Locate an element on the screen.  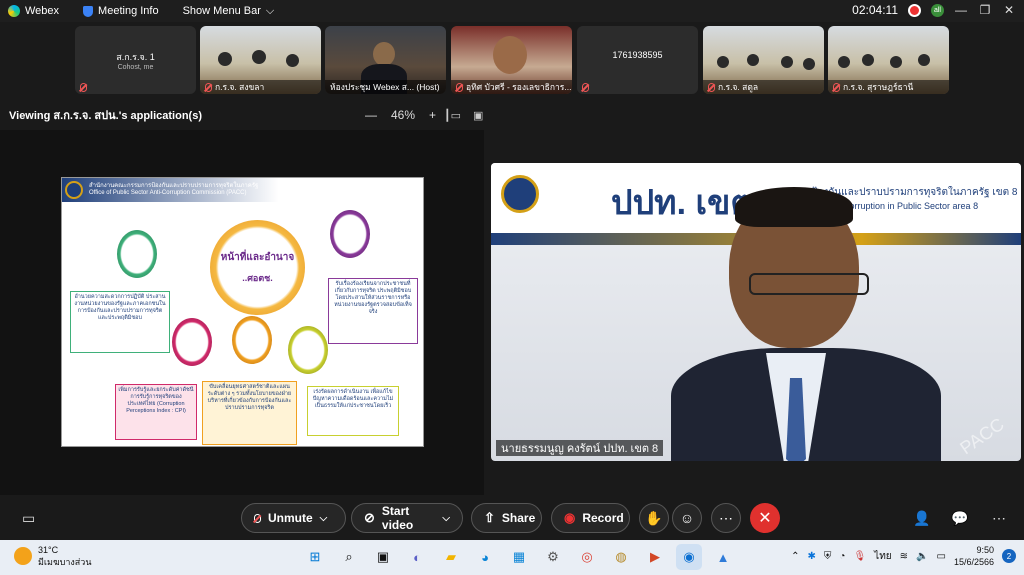
webex-taskbar-icon: ◉ is located at coordinates (689, 557).